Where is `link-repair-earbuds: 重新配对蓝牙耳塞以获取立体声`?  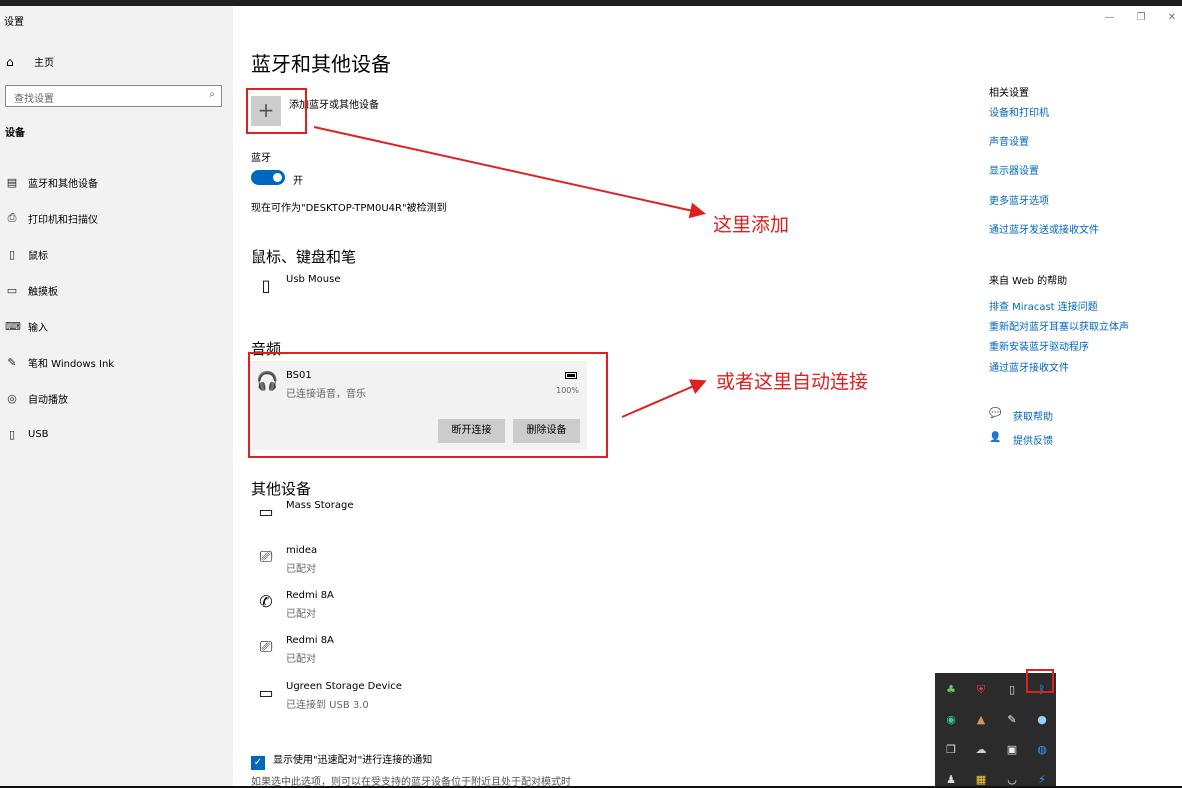 link-repair-earbuds: 重新配对蓝牙耳塞以获取立体声 is located at coordinates (1059, 325).